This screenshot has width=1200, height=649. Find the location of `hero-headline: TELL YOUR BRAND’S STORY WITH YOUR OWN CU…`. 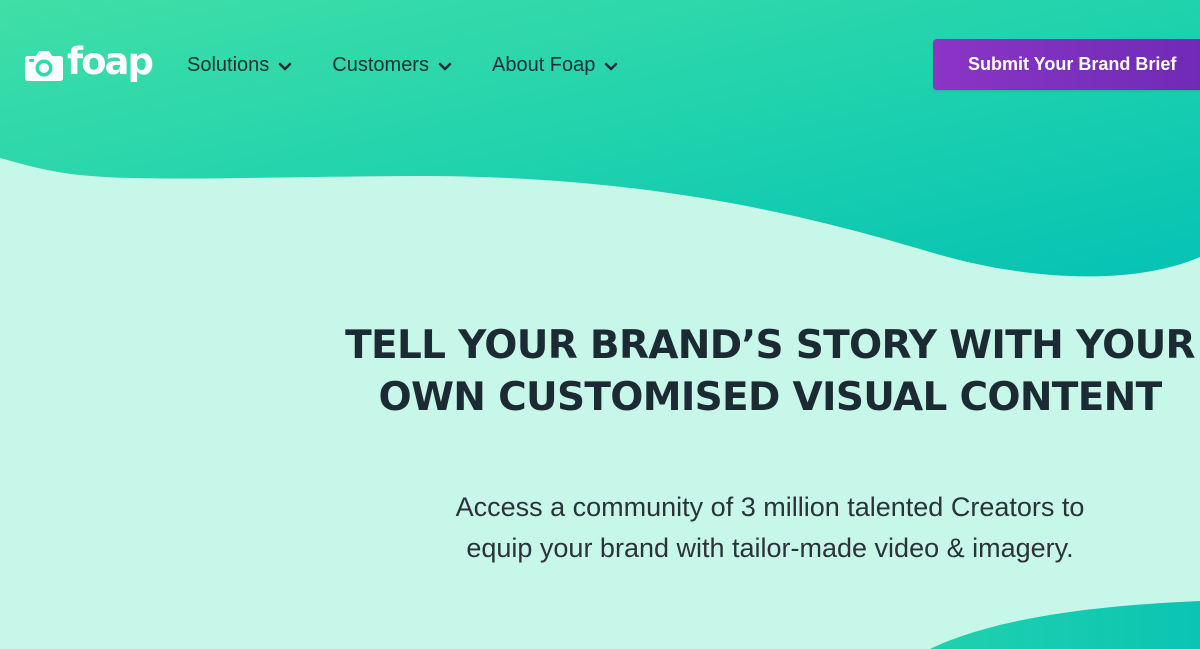

hero-headline: TELL YOUR BRAND’S STORY WITH YOUR OWN CU… is located at coordinates (770, 372).